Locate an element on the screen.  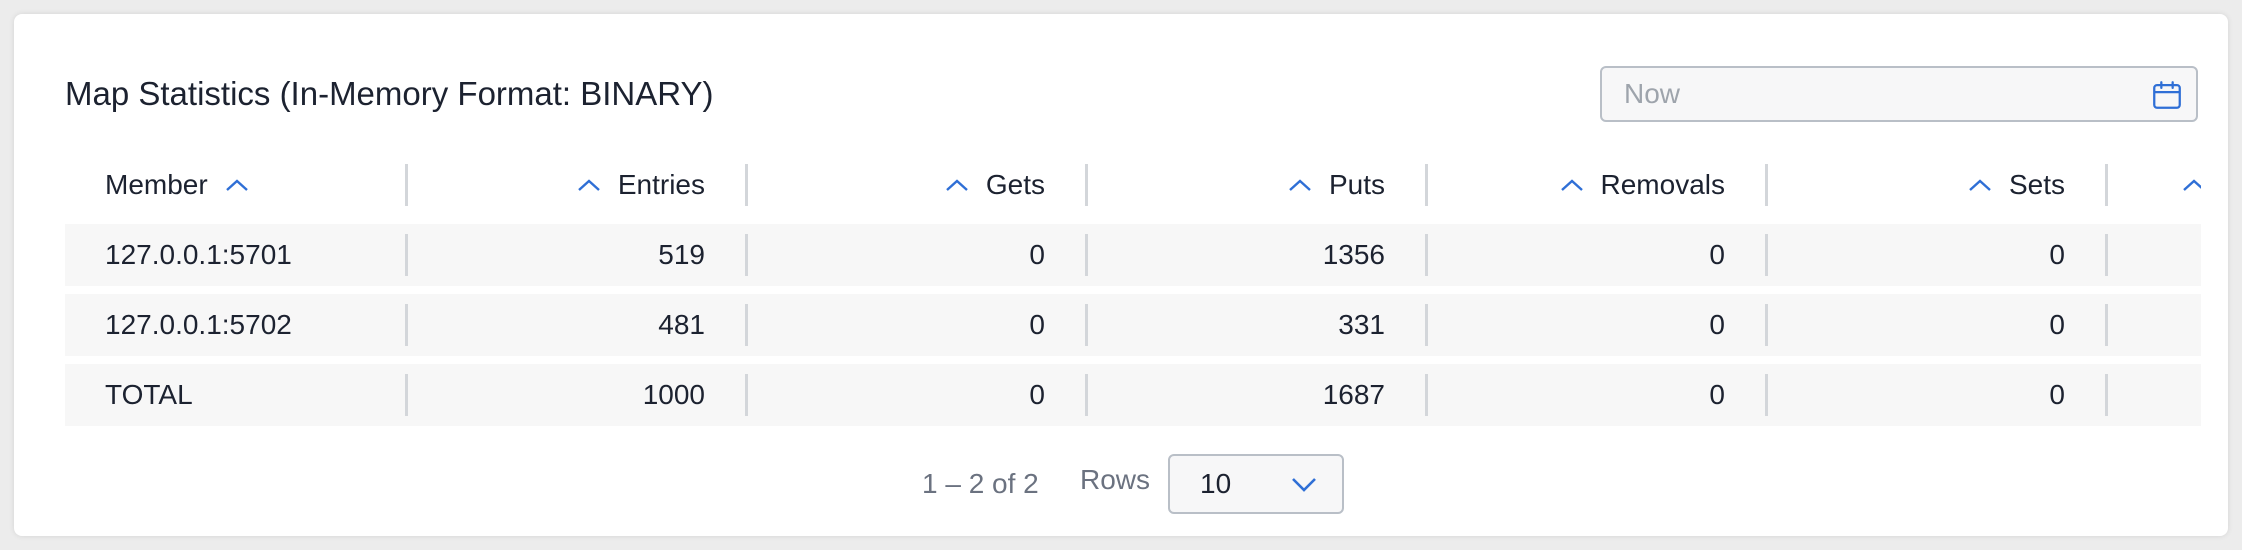
cell-text: 481 is located at coordinates (681, 324).